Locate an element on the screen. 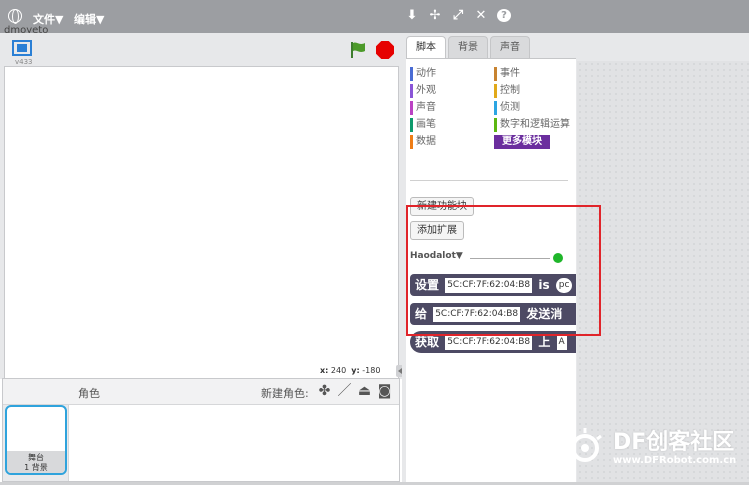  new-sprite-label: 新建角色: is located at coordinates (285, 393).